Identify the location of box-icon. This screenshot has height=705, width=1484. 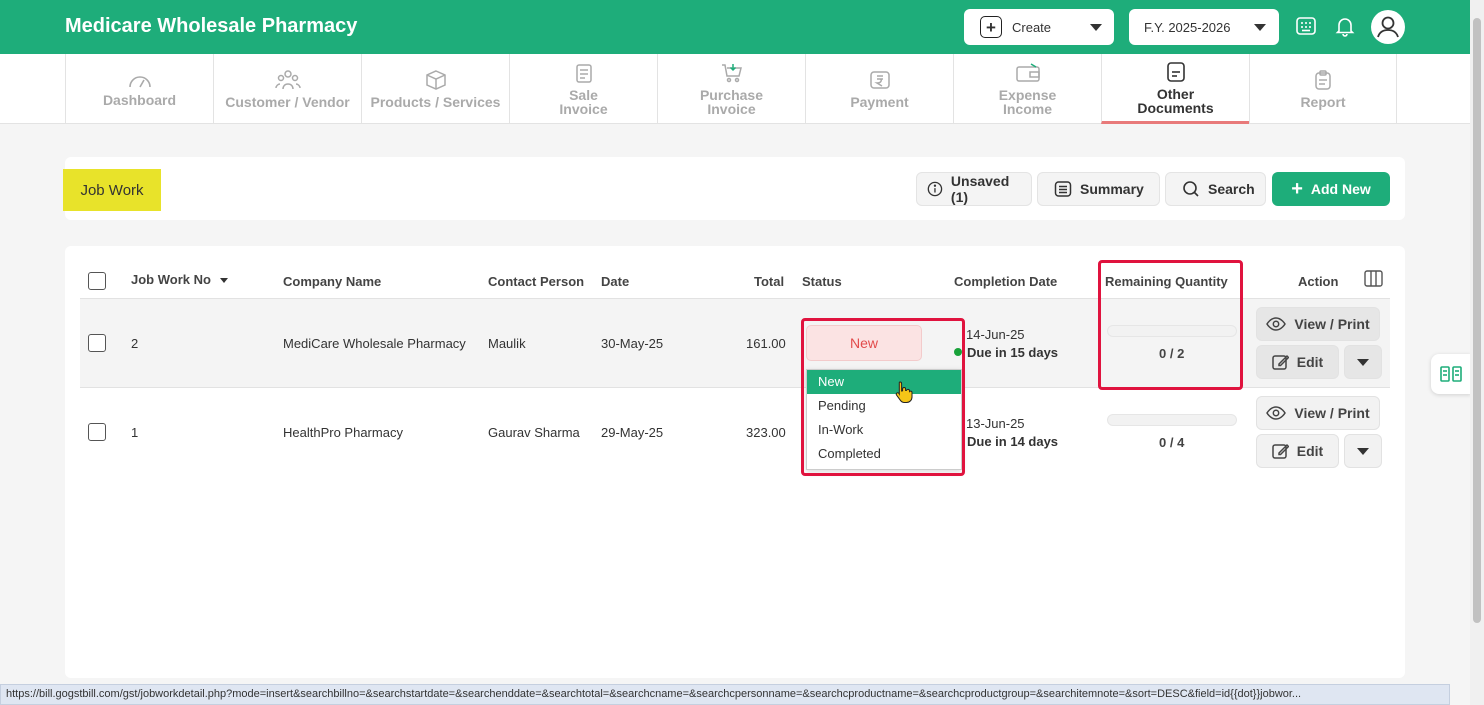
(435, 80).